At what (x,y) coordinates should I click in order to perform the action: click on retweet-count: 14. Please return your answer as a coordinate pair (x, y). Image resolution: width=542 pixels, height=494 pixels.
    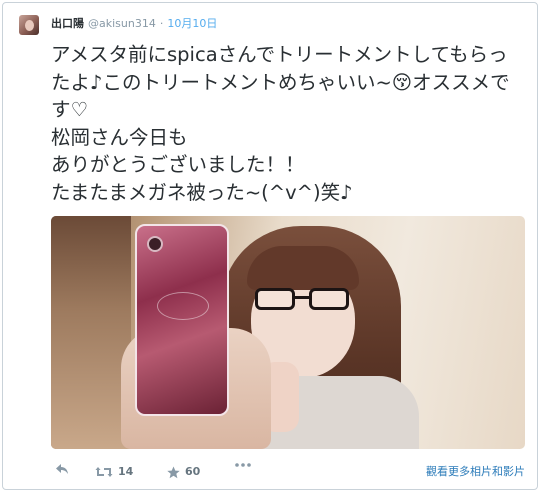
    Looking at the image, I should click on (126, 471).